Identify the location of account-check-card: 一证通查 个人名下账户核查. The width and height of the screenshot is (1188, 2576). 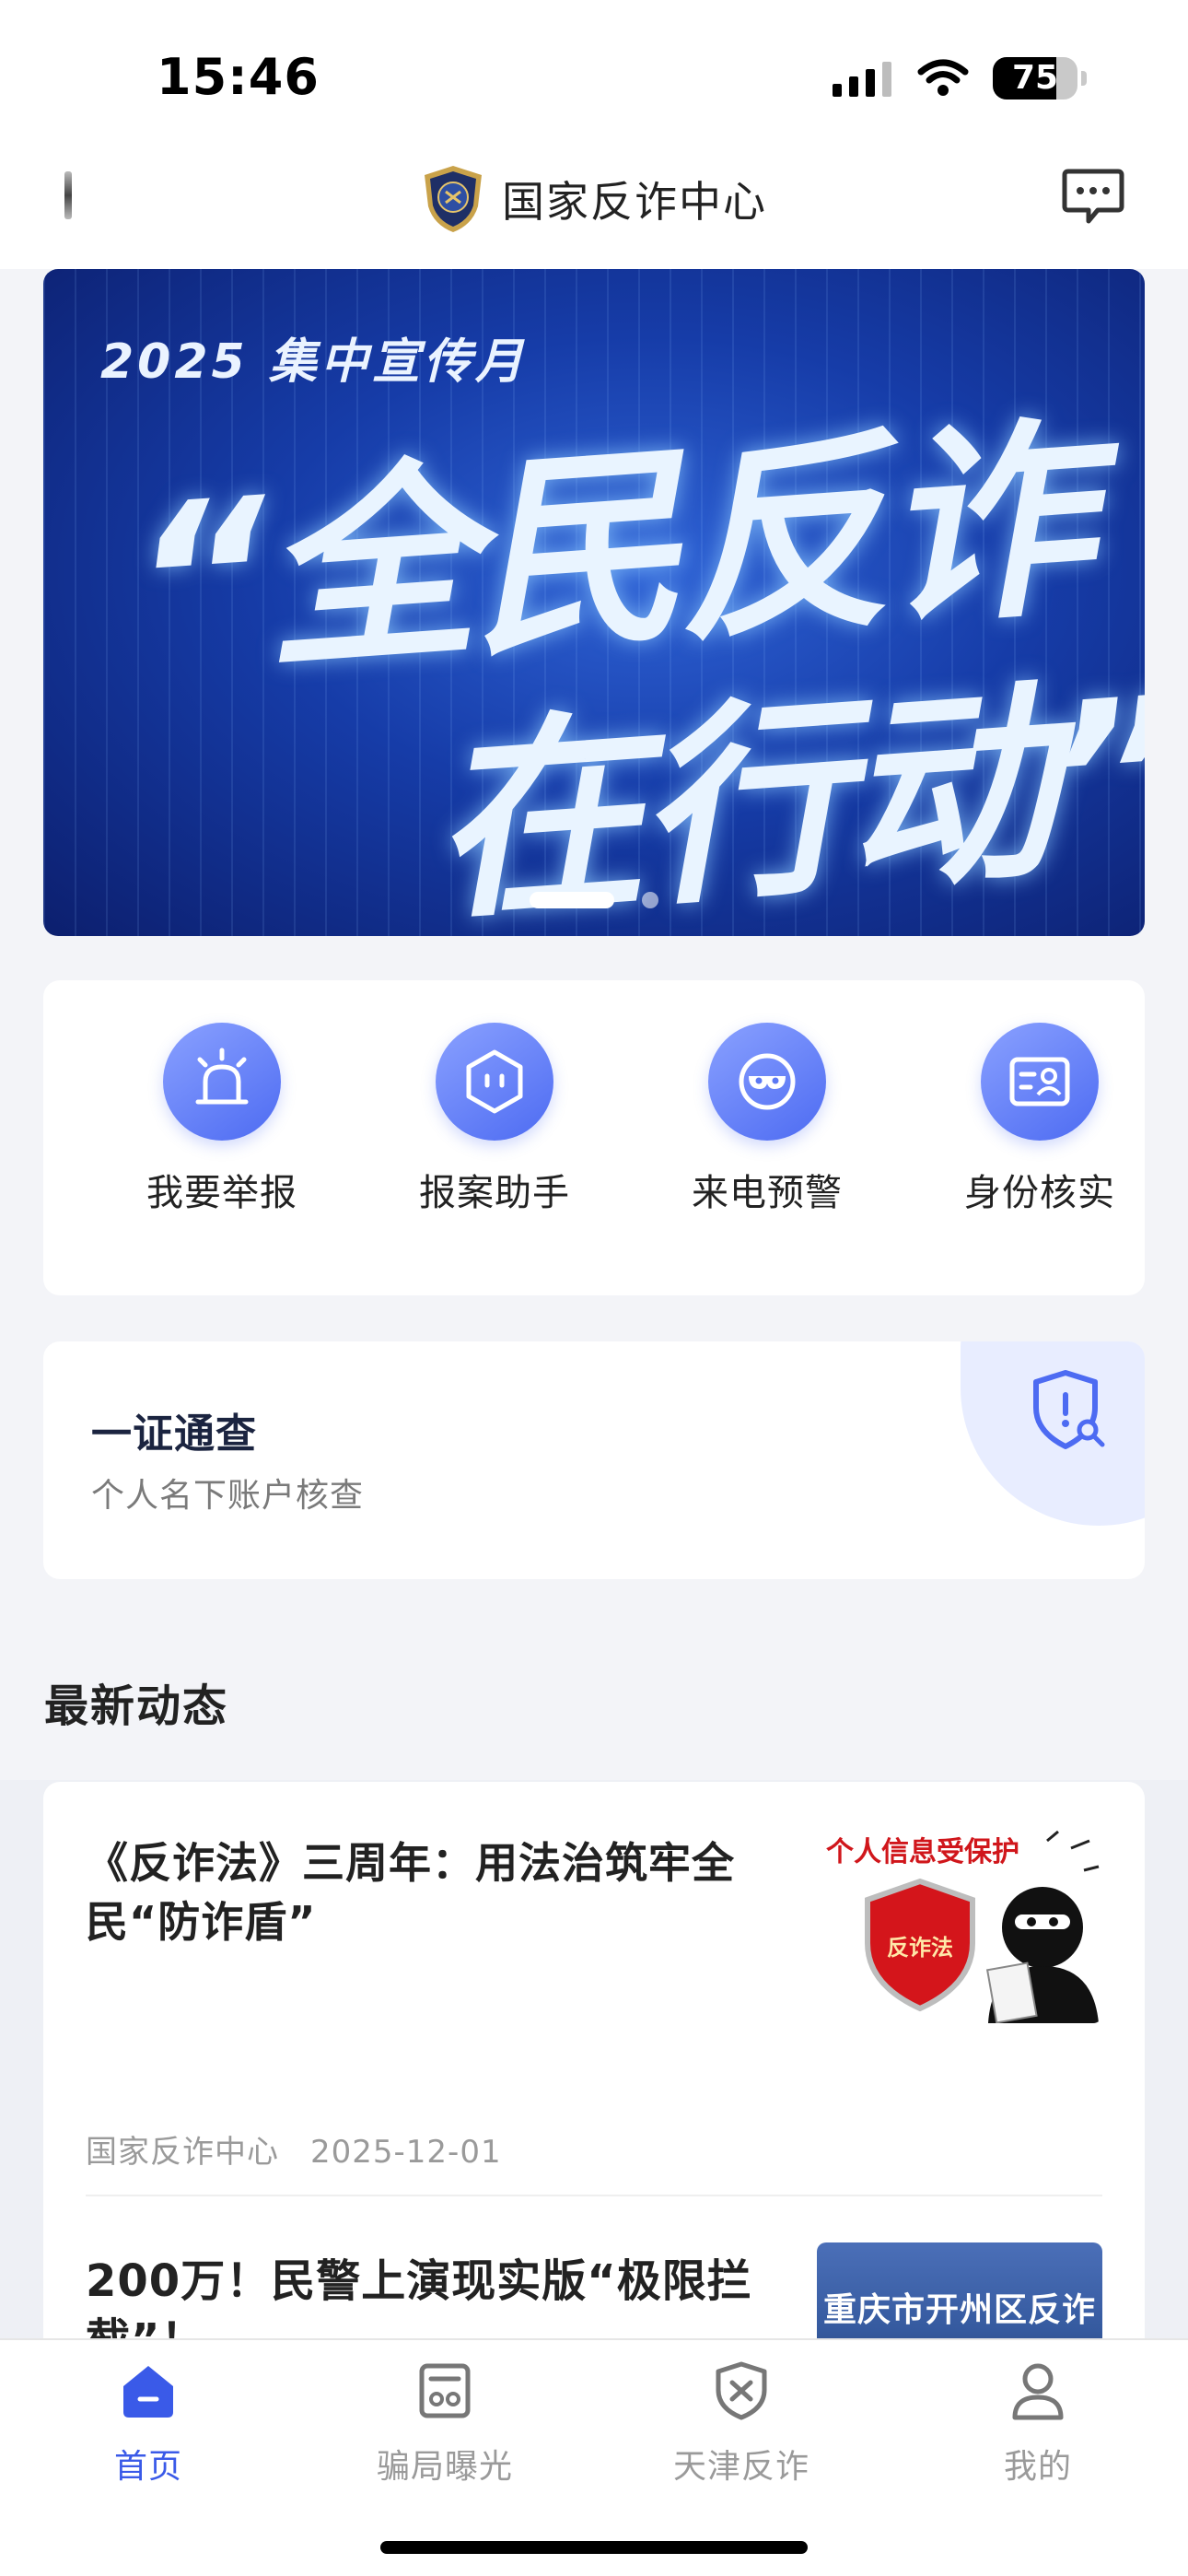
(594, 1460).